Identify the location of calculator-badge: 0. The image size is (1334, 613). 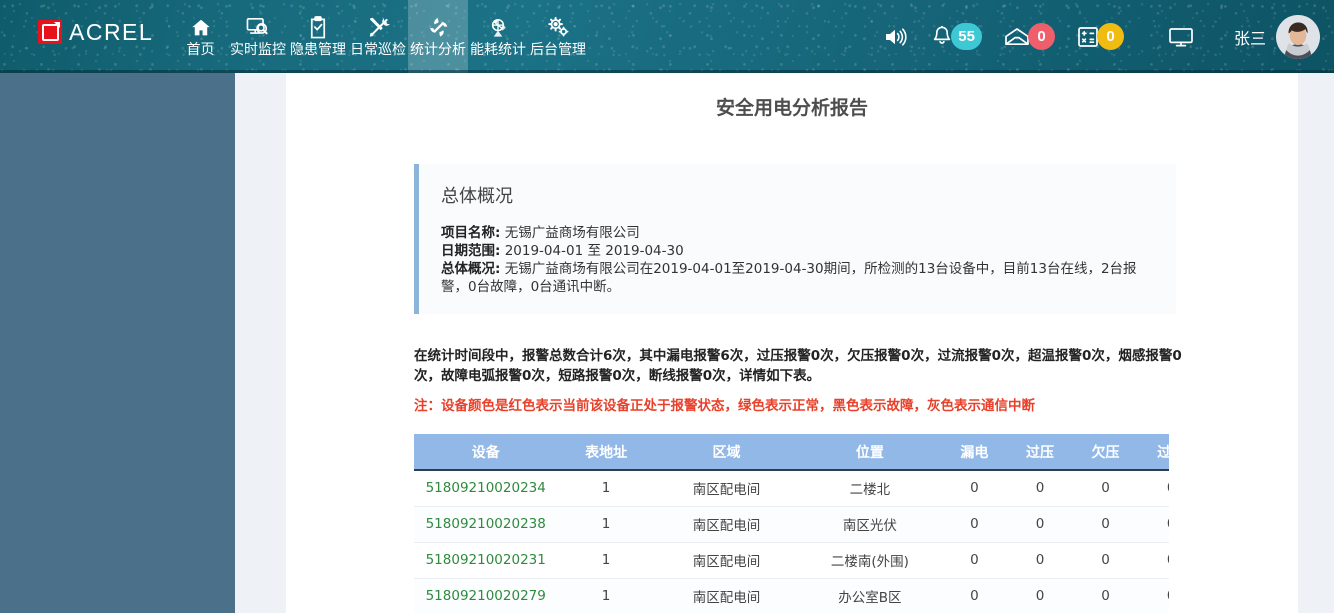
(1110, 36).